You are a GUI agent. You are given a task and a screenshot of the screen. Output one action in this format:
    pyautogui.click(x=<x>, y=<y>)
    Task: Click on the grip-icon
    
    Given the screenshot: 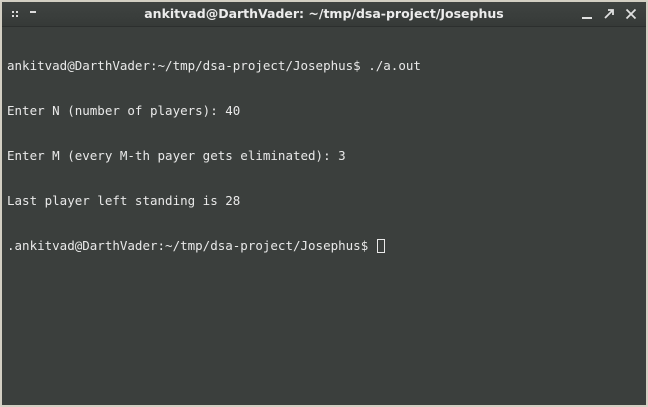 What is the action you would take?
    pyautogui.click(x=16, y=14)
    